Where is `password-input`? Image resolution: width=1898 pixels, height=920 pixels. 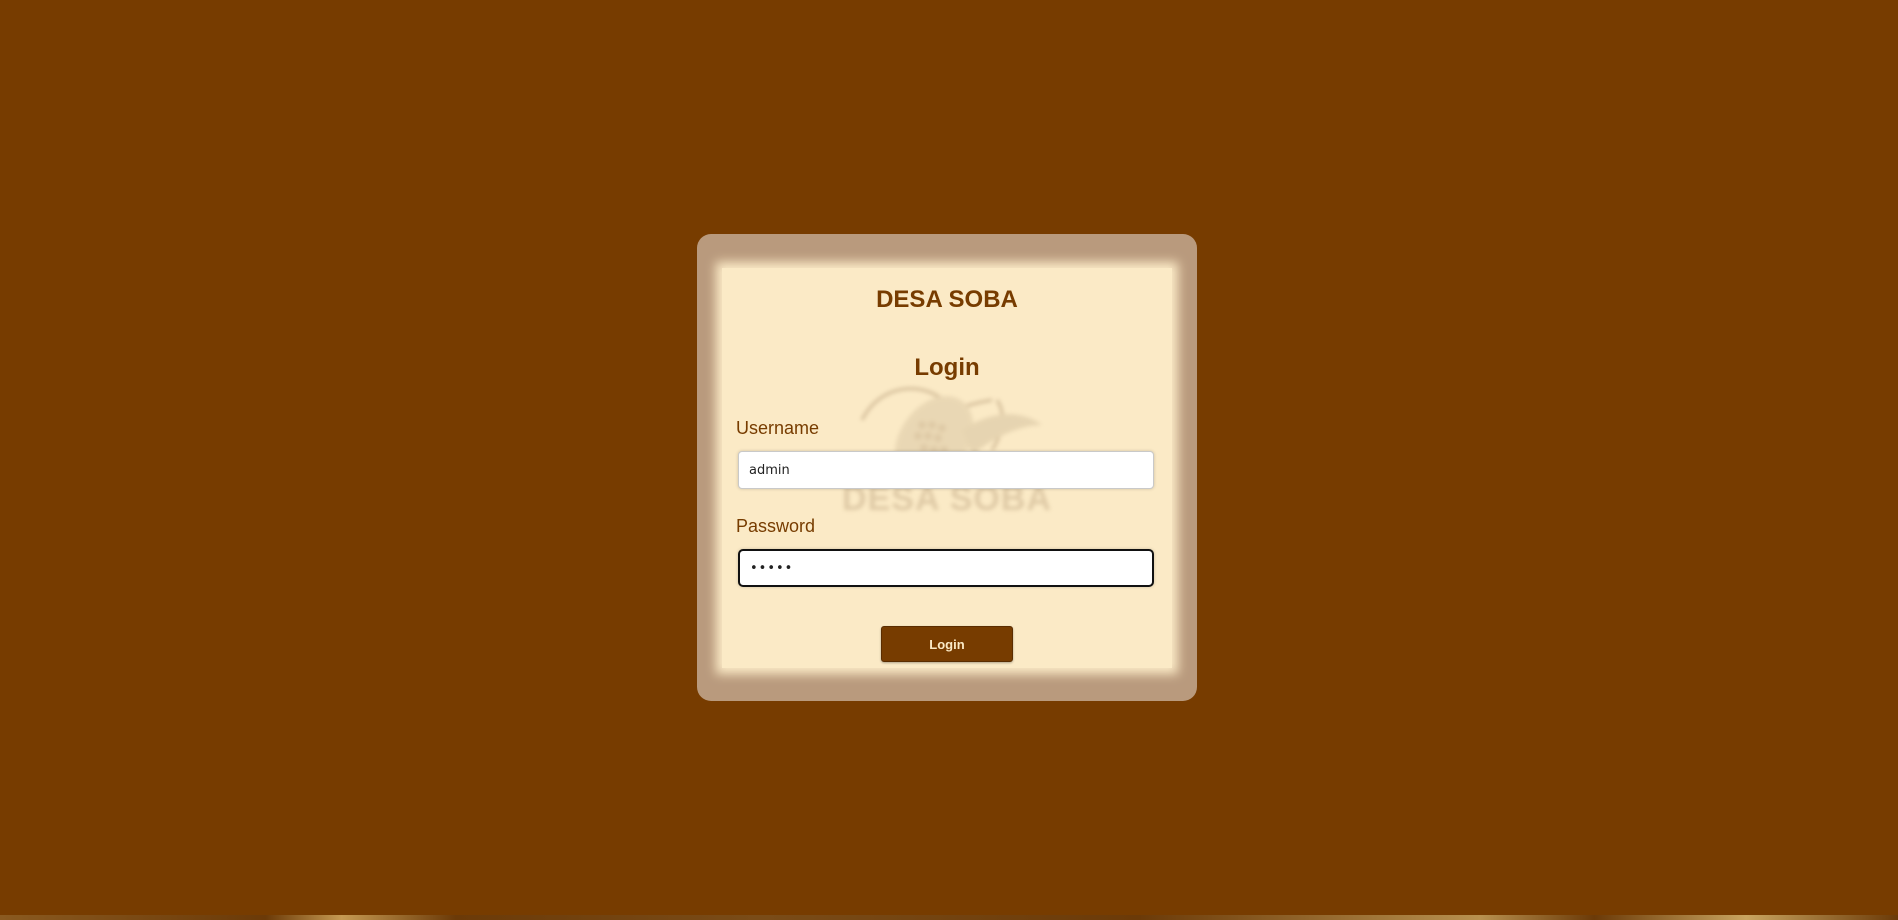
password-input is located at coordinates (946, 568).